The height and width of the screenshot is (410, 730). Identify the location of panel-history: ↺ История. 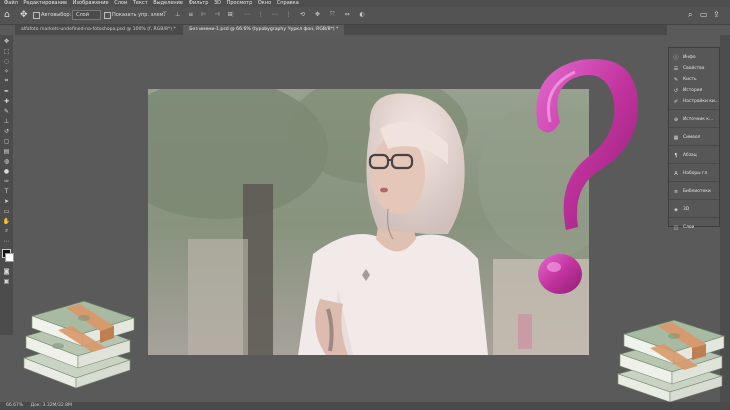
(694, 90).